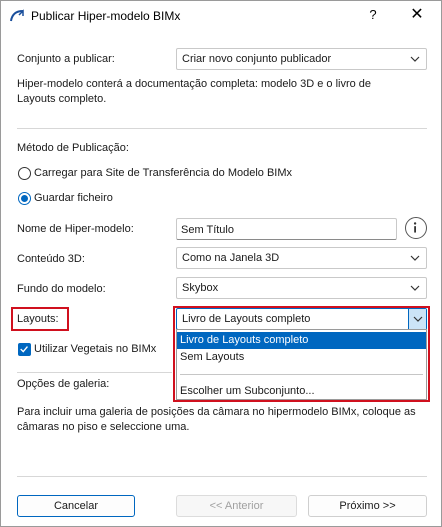 The image size is (442, 527). I want to click on gallery-options-label: Opções de galeria:, so click(63, 384).